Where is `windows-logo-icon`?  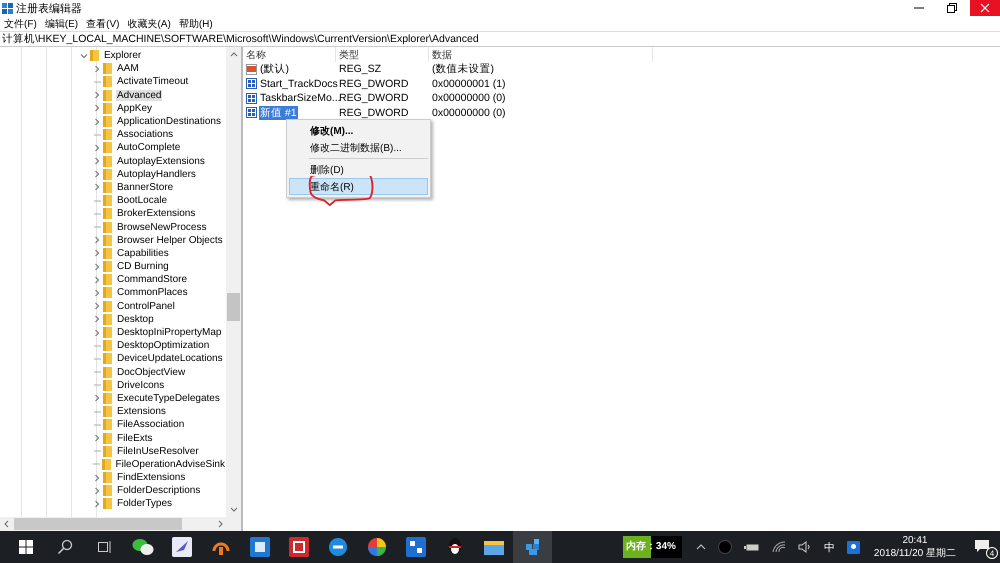
windows-logo-icon is located at coordinates (25, 547).